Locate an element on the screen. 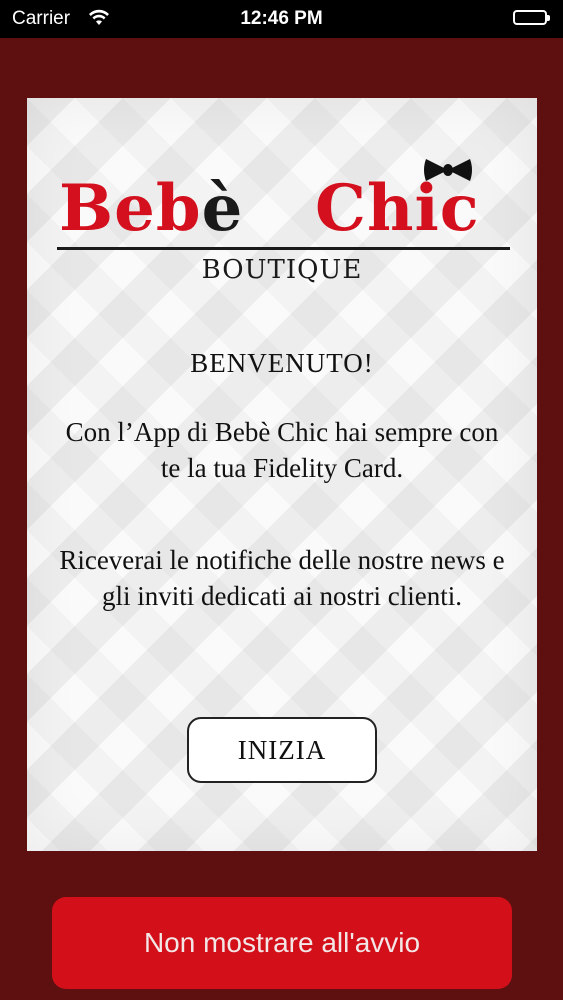  status-bar: Carrier 12:46 PM is located at coordinates (281, 19).